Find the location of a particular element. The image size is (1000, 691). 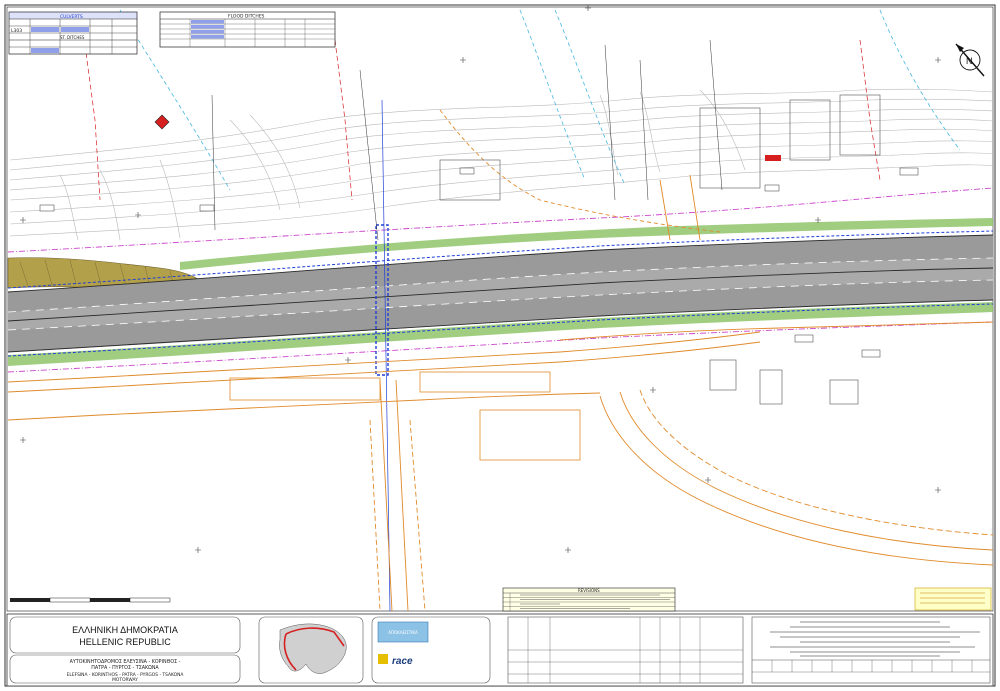

scale-bar is located at coordinates (90, 600).